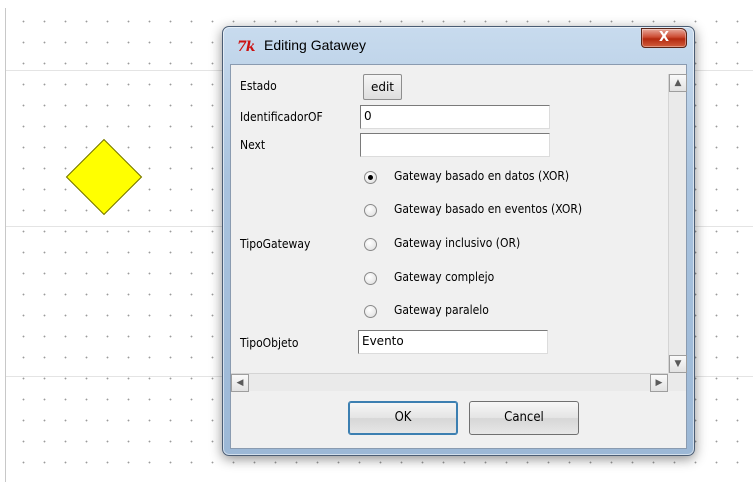 The width and height of the screenshot is (753, 482). I want to click on next-label: Next, so click(253, 145).